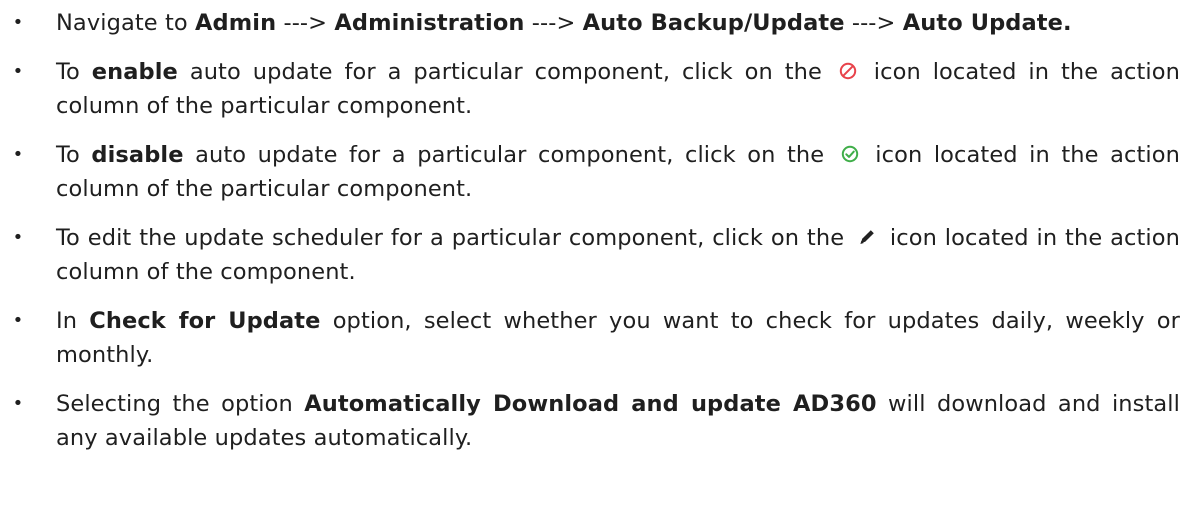 The height and width of the screenshot is (508, 1188). Describe the element at coordinates (713, 23) in the screenshot. I see `bold-term: Auto Backup/Update` at that location.